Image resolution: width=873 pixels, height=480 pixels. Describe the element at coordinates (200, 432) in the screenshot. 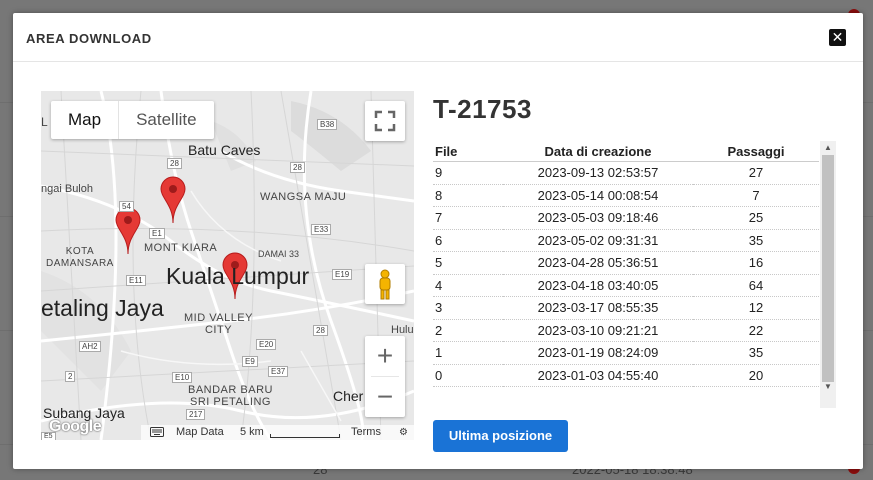

I see `map-data-link: Map Data` at that location.